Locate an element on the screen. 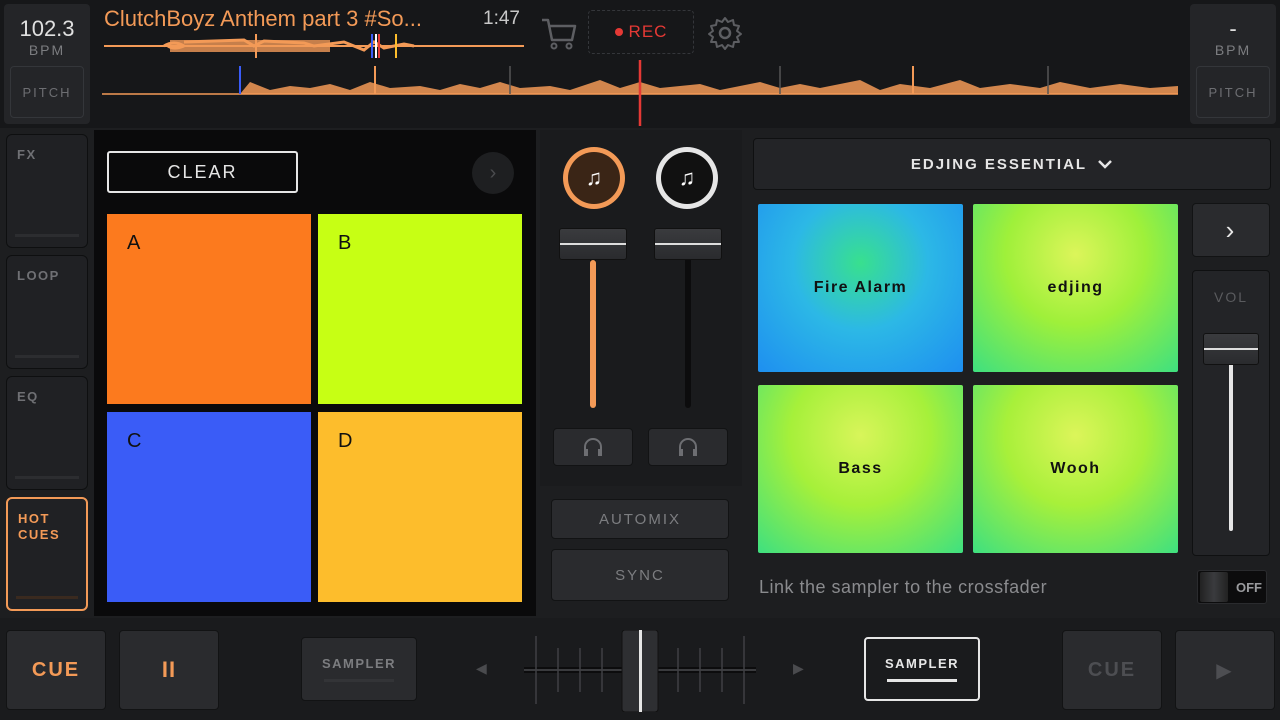  automix-button: AUTOMIX is located at coordinates (640, 519).